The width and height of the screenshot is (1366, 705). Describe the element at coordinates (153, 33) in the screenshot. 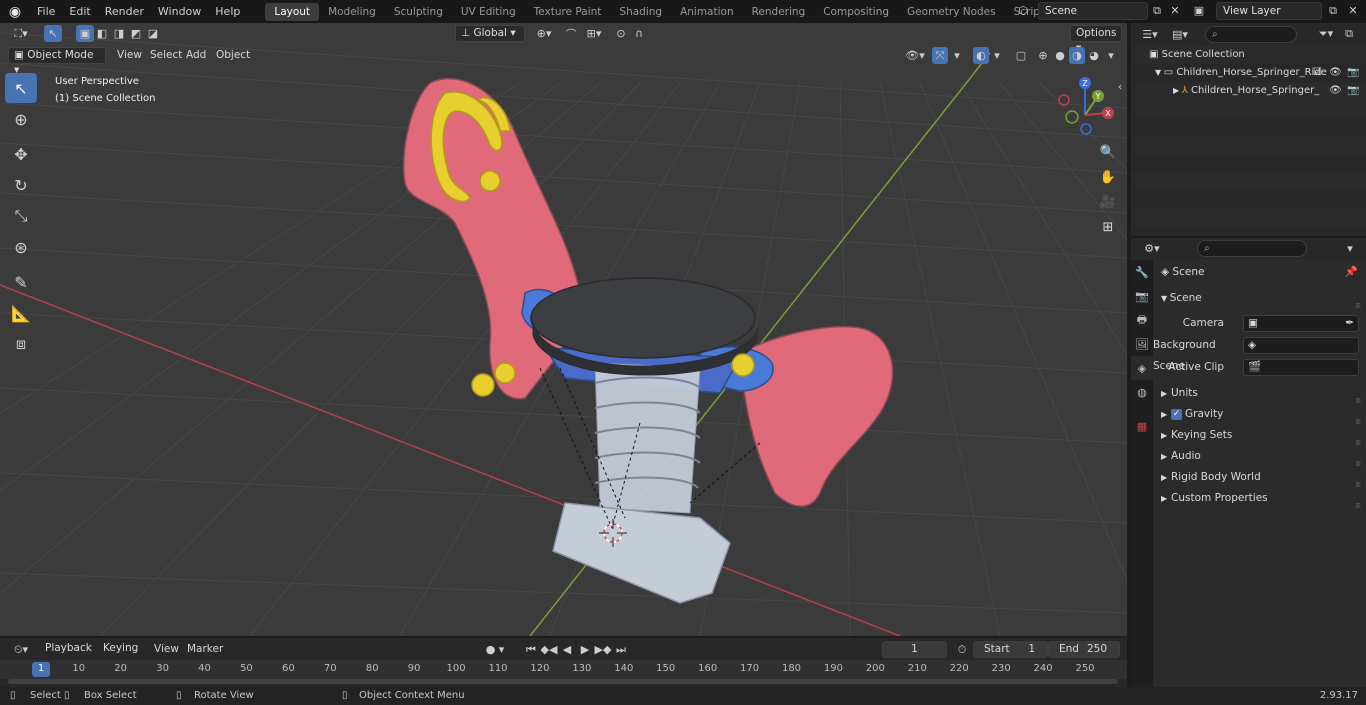

I see `select-intersect-icon: ◪` at that location.